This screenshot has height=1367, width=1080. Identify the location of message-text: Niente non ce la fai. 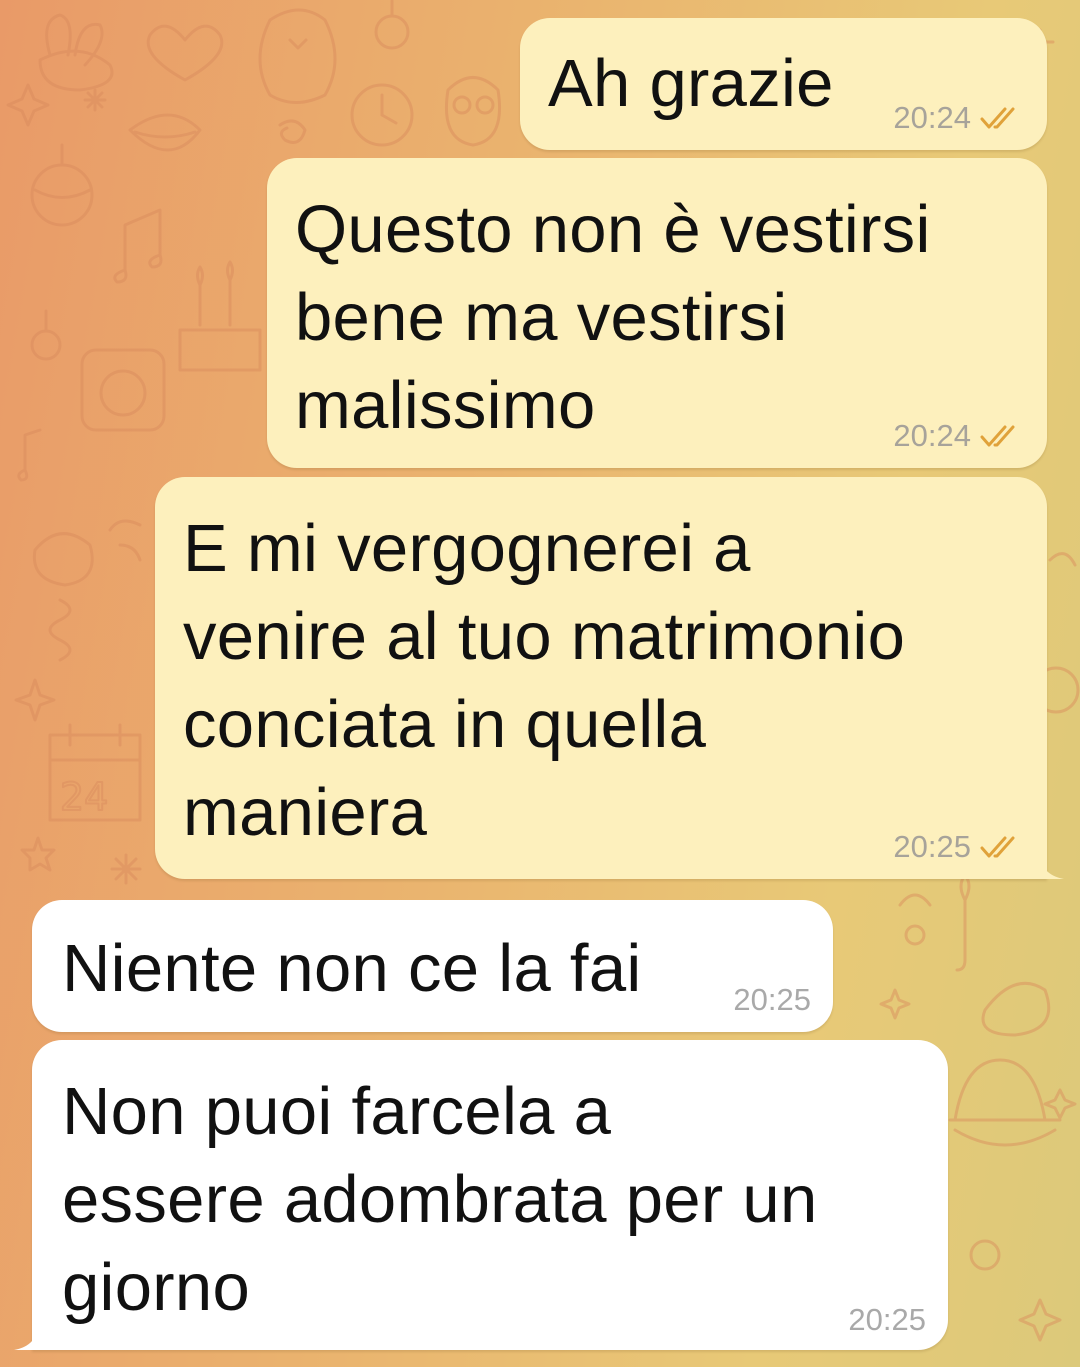
(352, 968).